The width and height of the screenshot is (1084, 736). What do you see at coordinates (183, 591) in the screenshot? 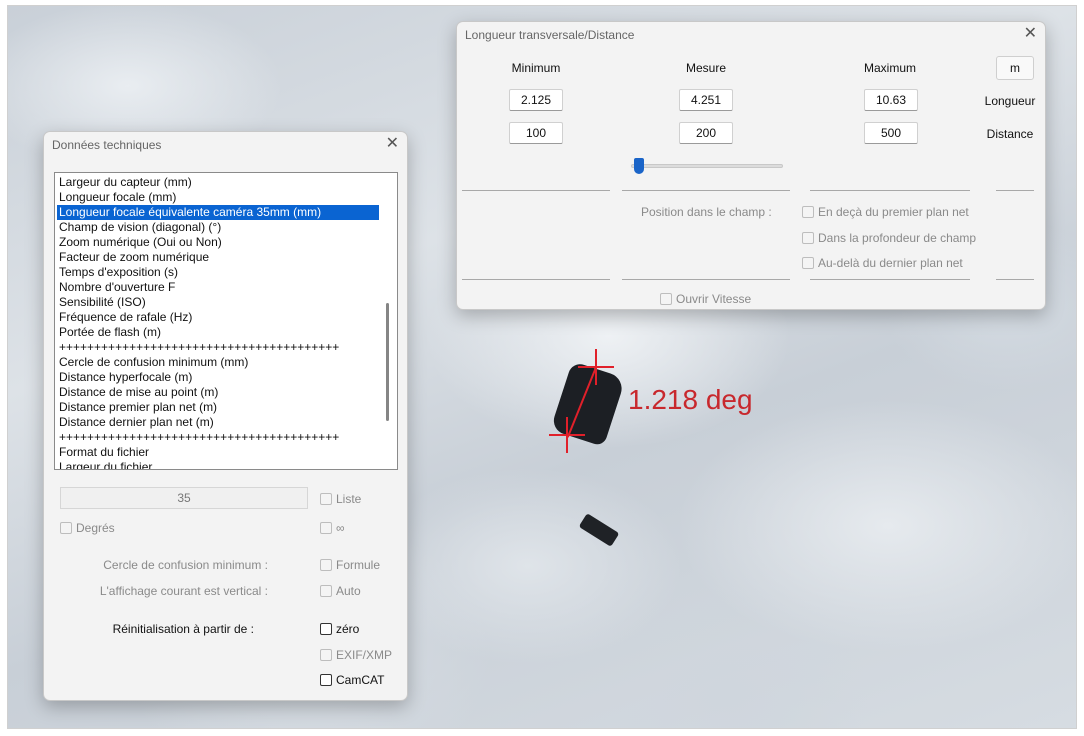
I see `affichage-label: L'affichage courant est vertical :` at bounding box center [183, 591].